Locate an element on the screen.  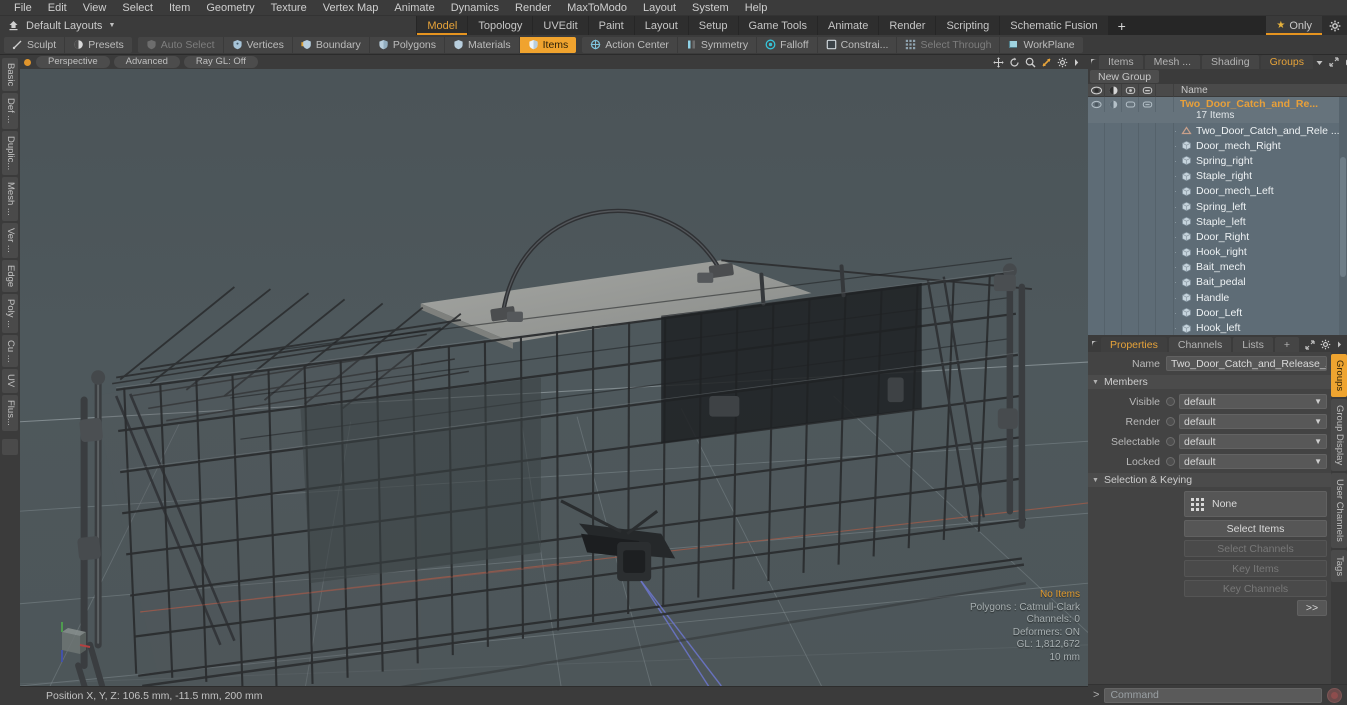
materials-button: Materials is located at coordinates (482, 44).